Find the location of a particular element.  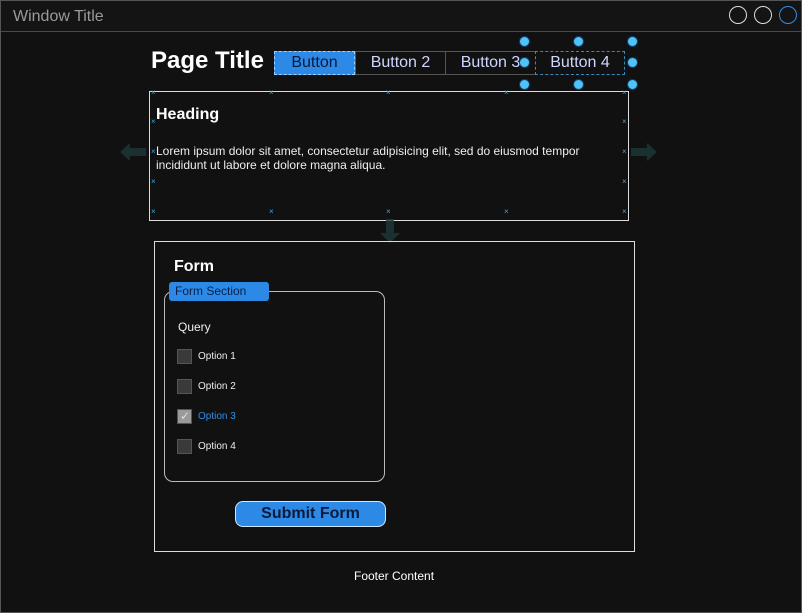

toolbar-button-1: Button is located at coordinates (314, 63).